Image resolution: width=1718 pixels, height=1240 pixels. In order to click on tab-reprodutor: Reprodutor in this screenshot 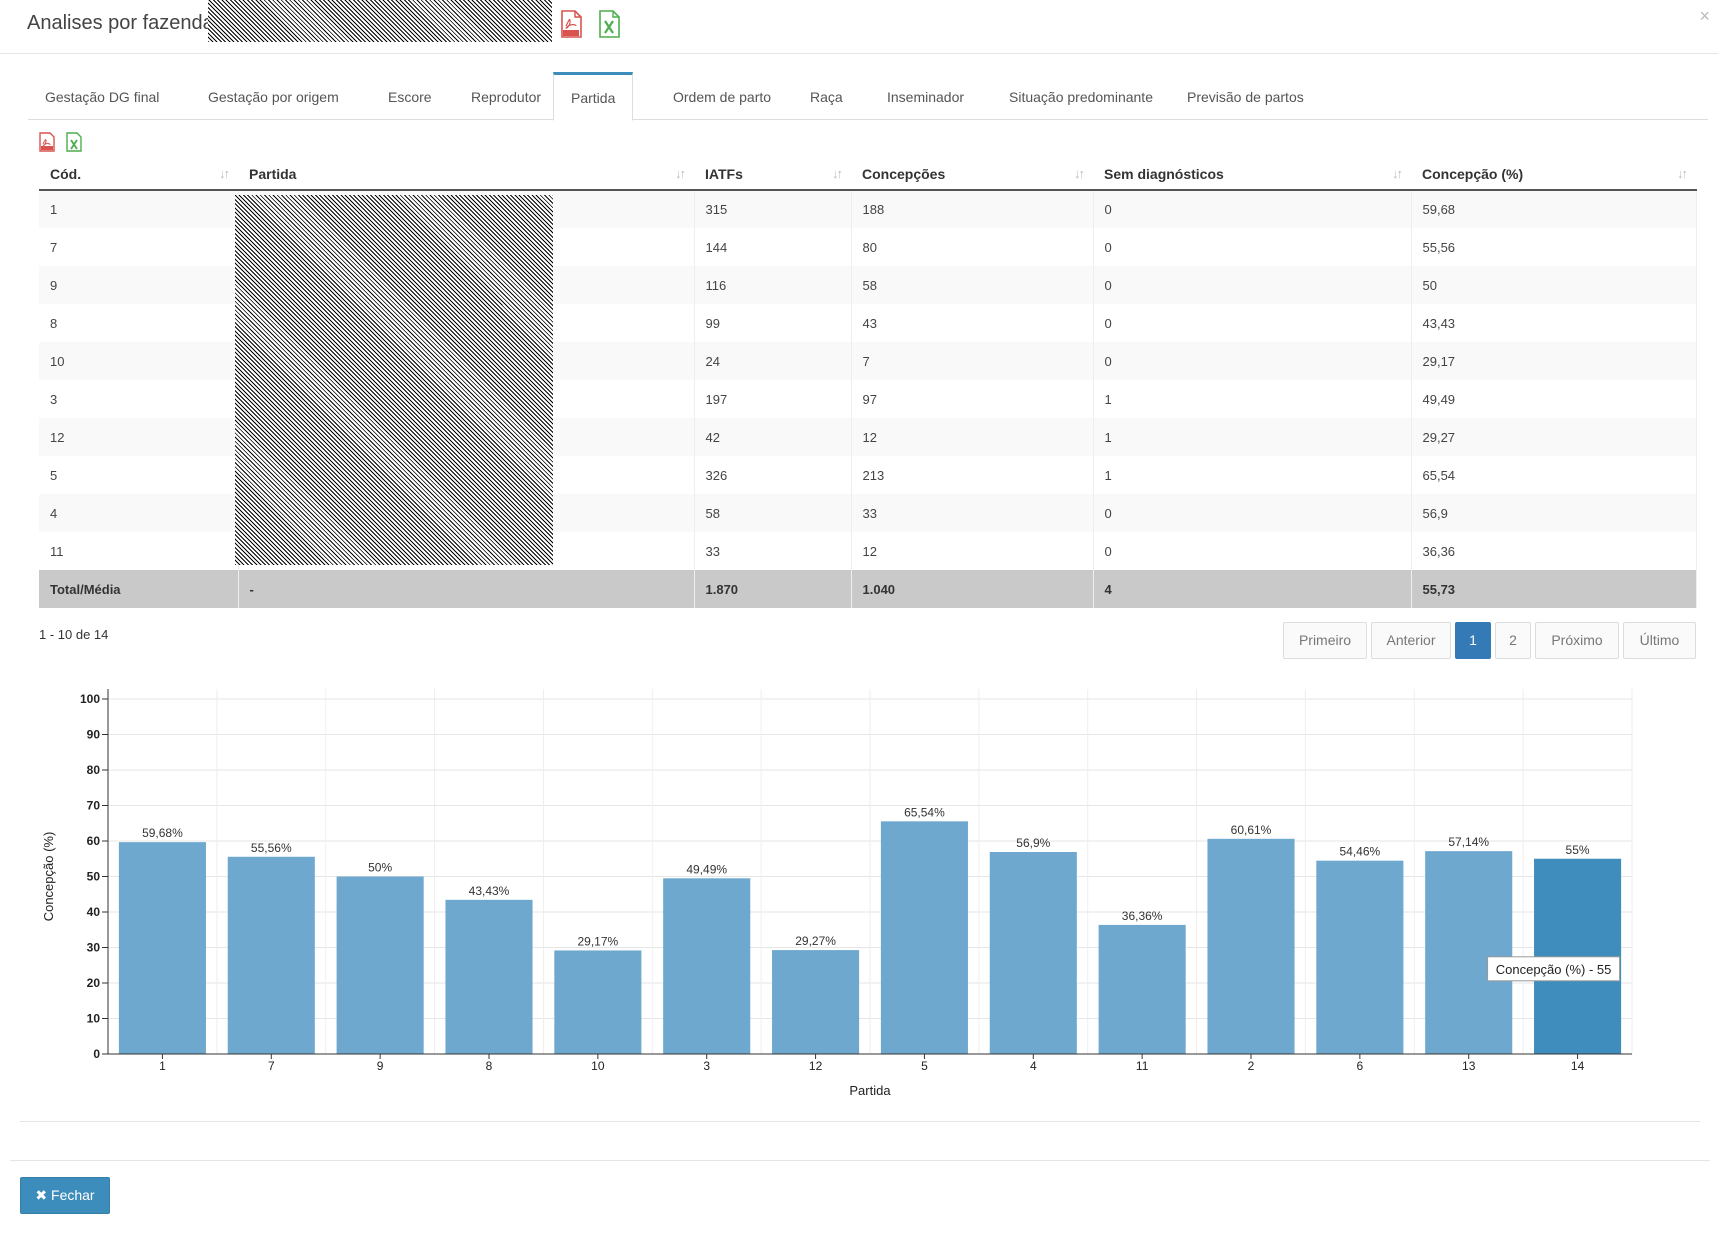, I will do `click(506, 96)`.